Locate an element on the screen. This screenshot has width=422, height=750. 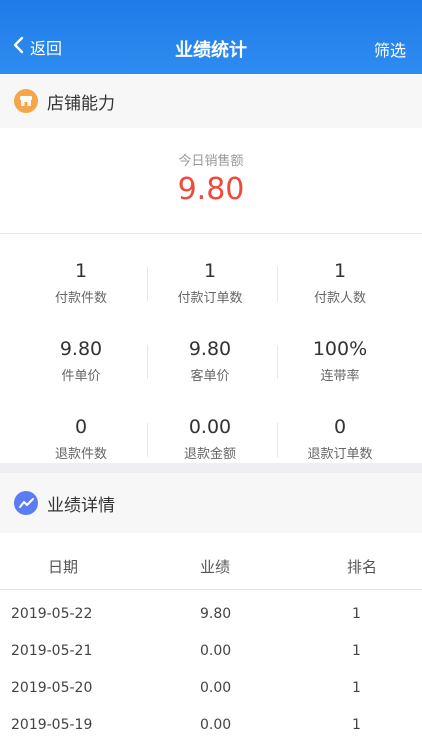
section-gap is located at coordinates (211, 468).